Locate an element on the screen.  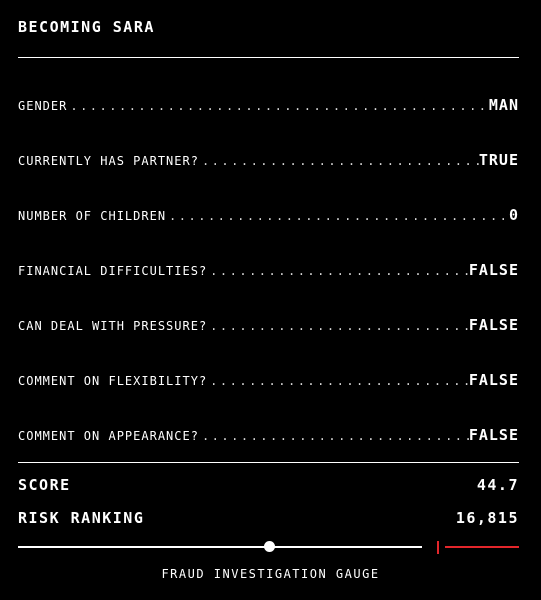
attribute-row-pressure: CAN DEAL WITH PRESSURE? FALSE is located at coordinates (268, 327).